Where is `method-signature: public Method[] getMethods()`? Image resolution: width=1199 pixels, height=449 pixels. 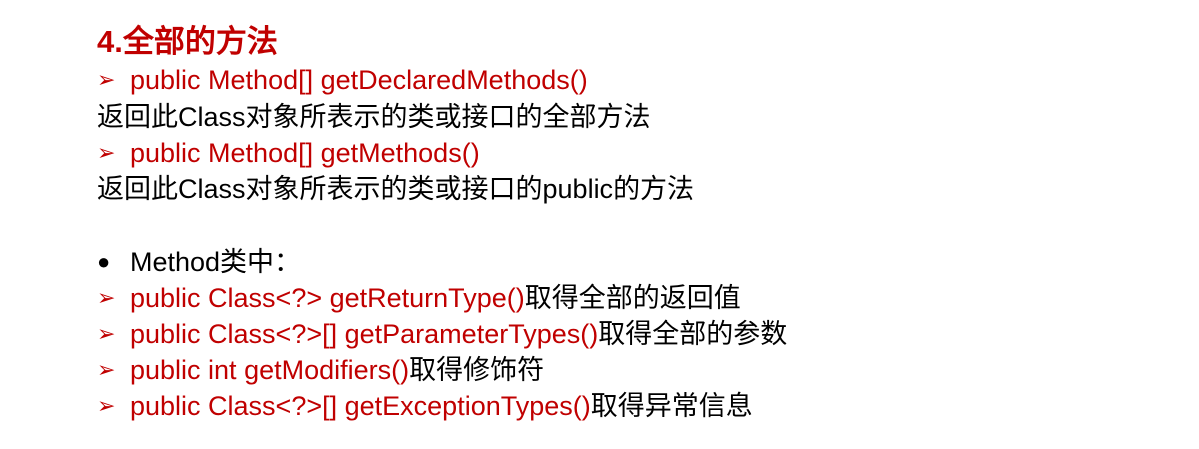
method-signature: public Method[] getMethods() is located at coordinates (305, 153).